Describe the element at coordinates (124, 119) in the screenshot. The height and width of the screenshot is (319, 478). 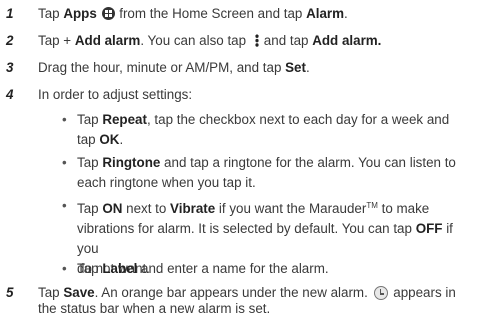
I see `repeat-label: Repeat` at that location.